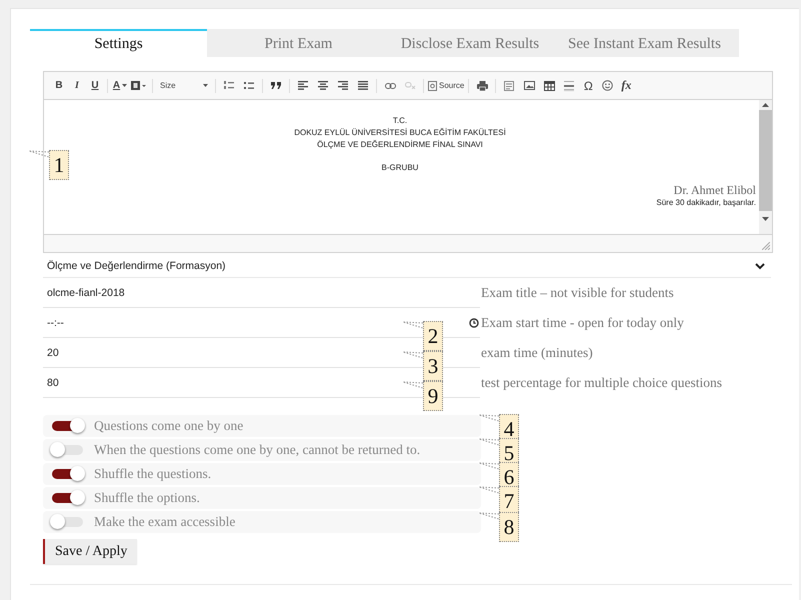 Image resolution: width=801 pixels, height=600 pixels. What do you see at coordinates (446, 85) in the screenshot?
I see `source-button: Source` at bounding box center [446, 85].